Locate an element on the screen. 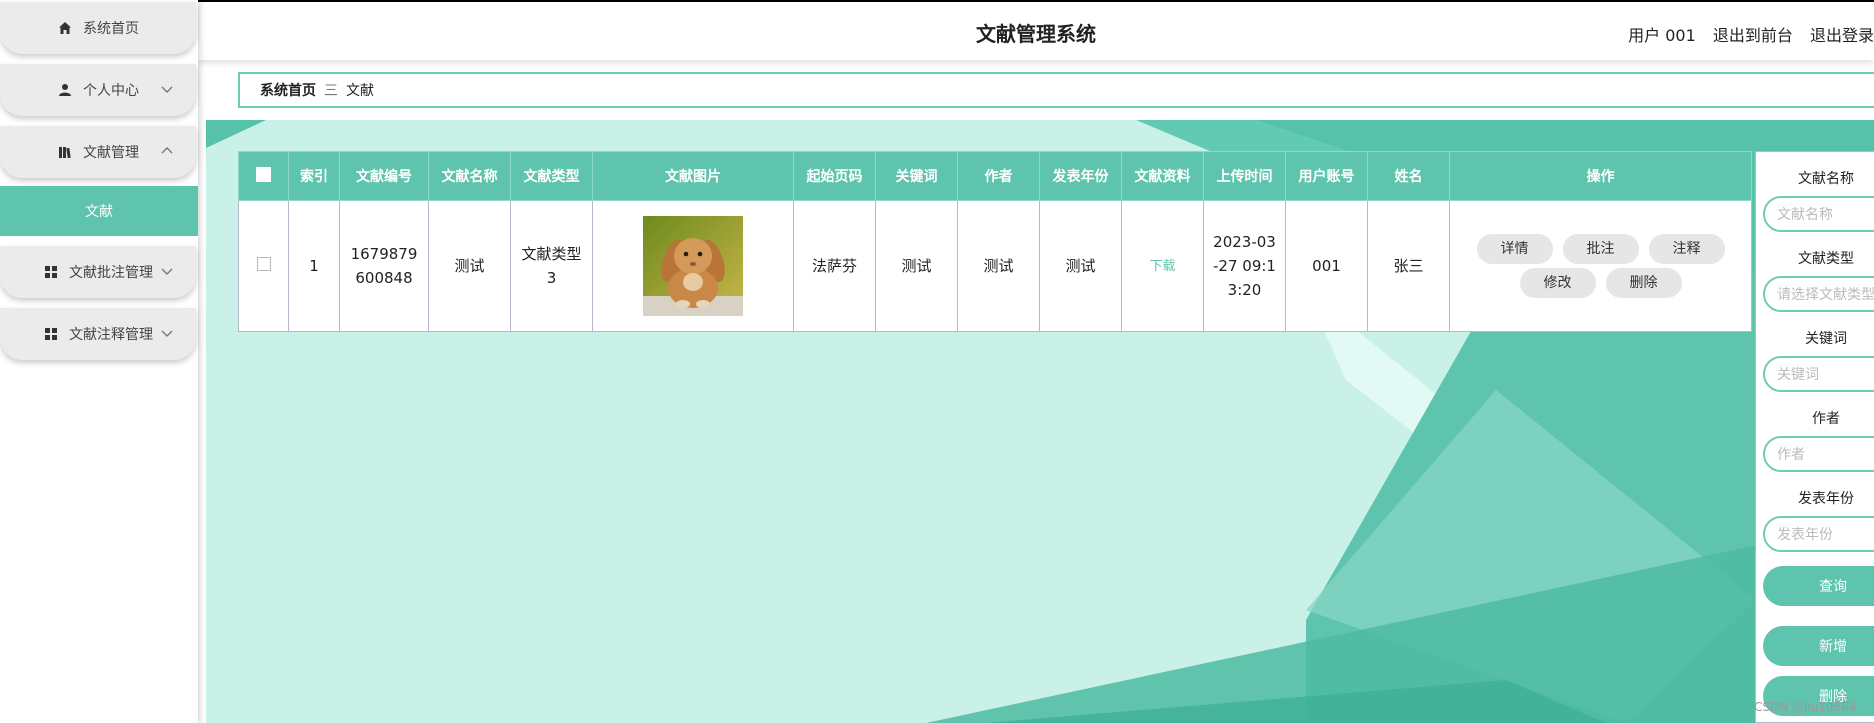 This screenshot has width=1874, height=723. sidebar-item-label: 文献管理 is located at coordinates (111, 153).